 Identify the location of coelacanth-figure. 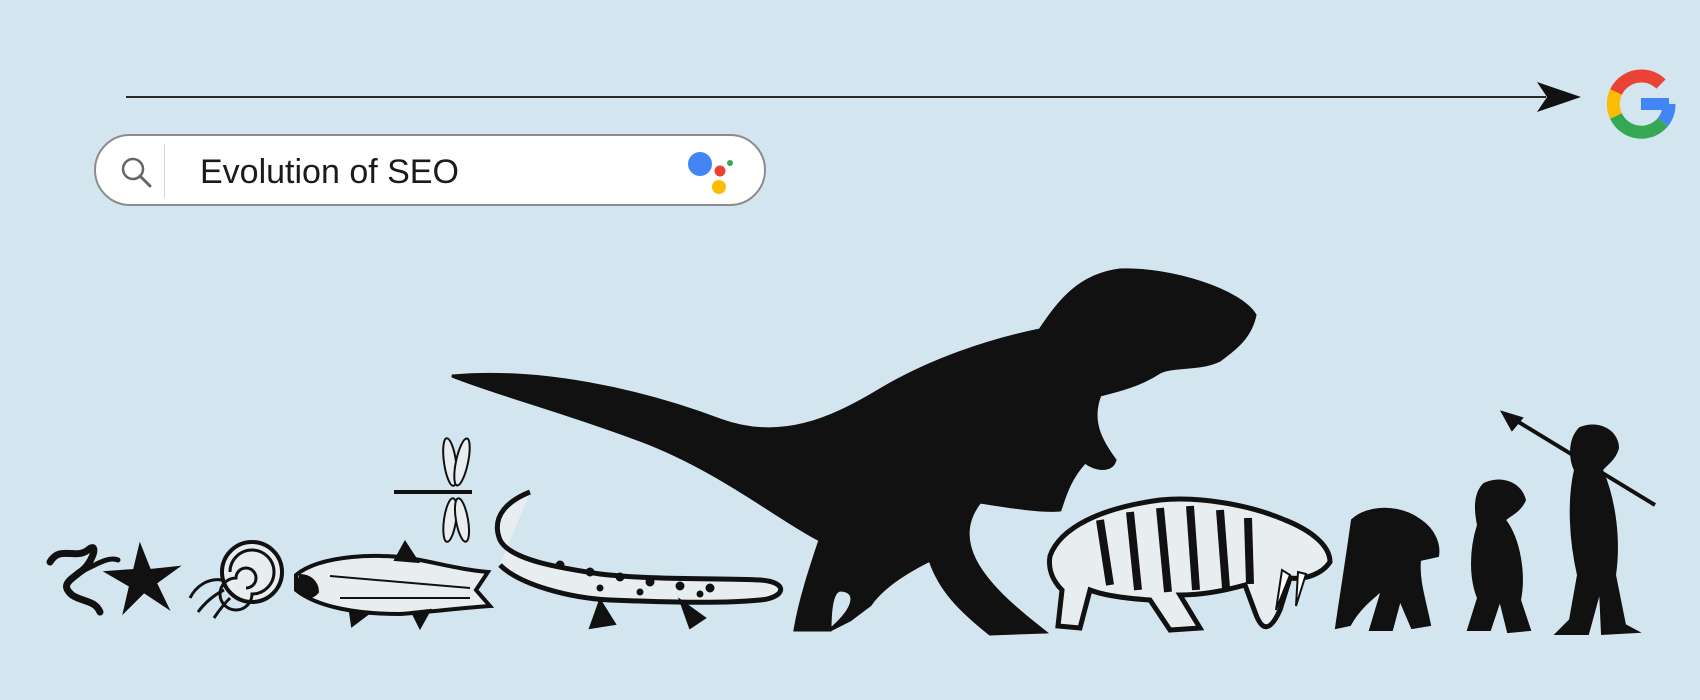
(394, 585).